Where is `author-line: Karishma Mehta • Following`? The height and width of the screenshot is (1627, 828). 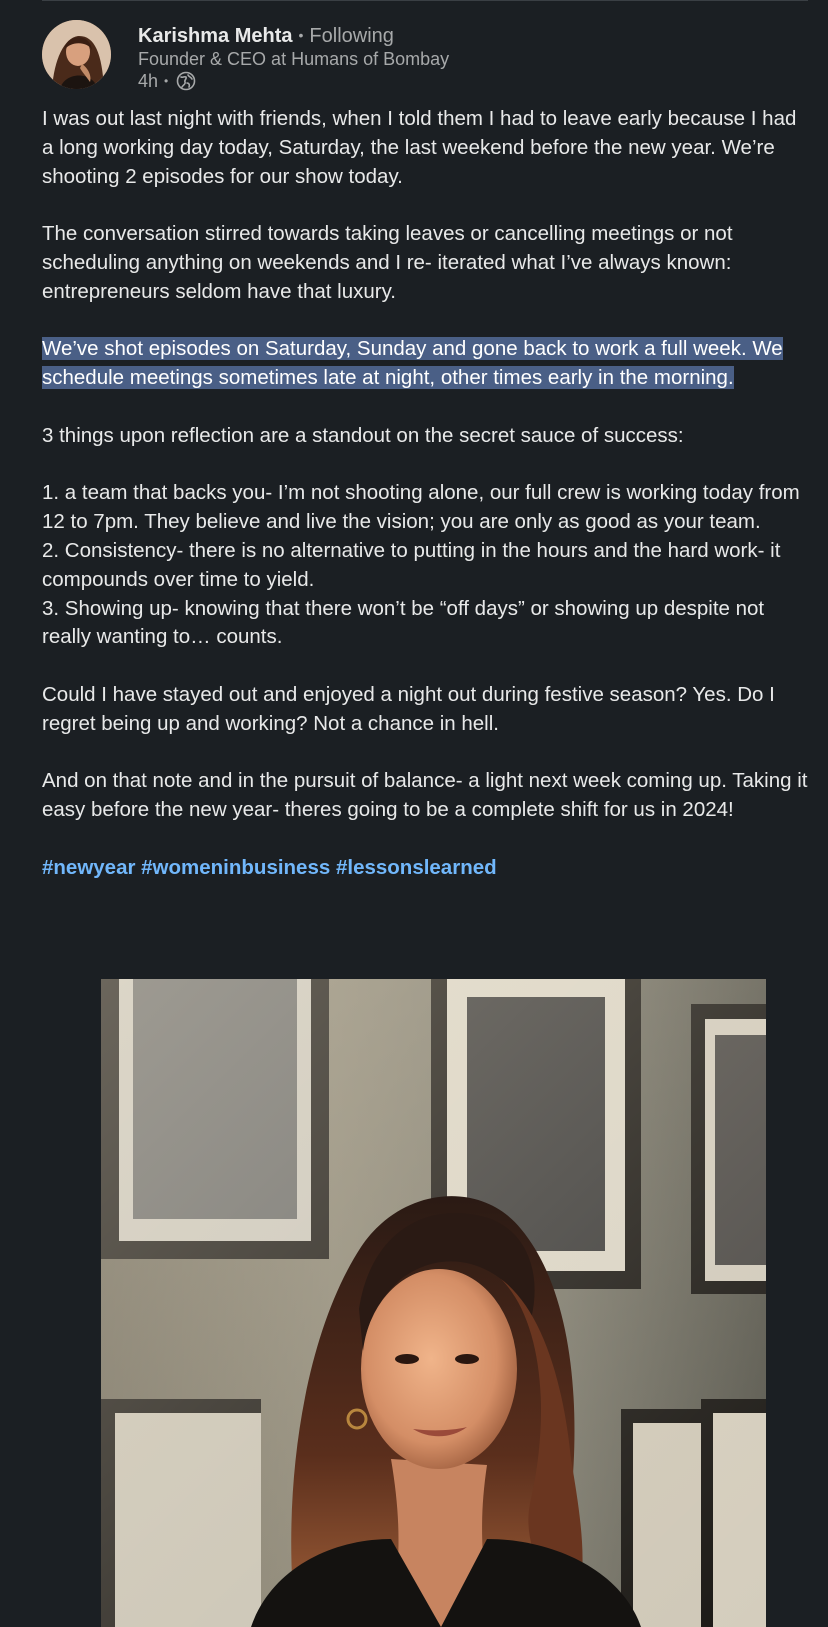
author-line: Karishma Mehta • Following is located at coordinates (266, 35).